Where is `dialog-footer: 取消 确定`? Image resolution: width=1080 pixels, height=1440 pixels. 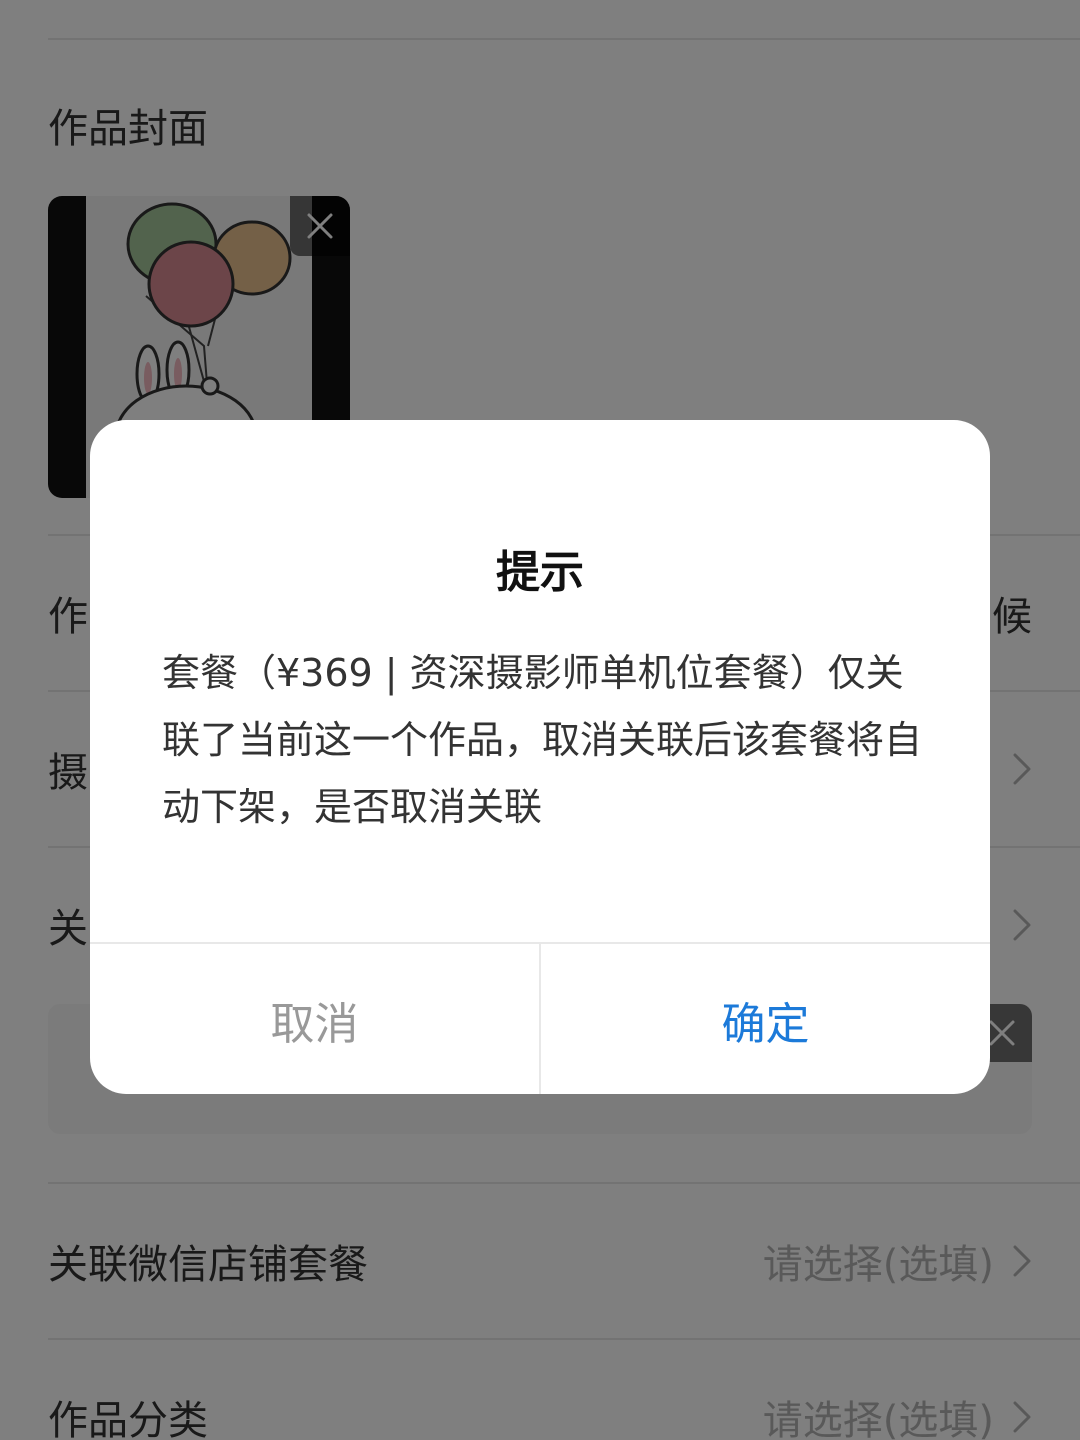 dialog-footer: 取消 确定 is located at coordinates (540, 1018).